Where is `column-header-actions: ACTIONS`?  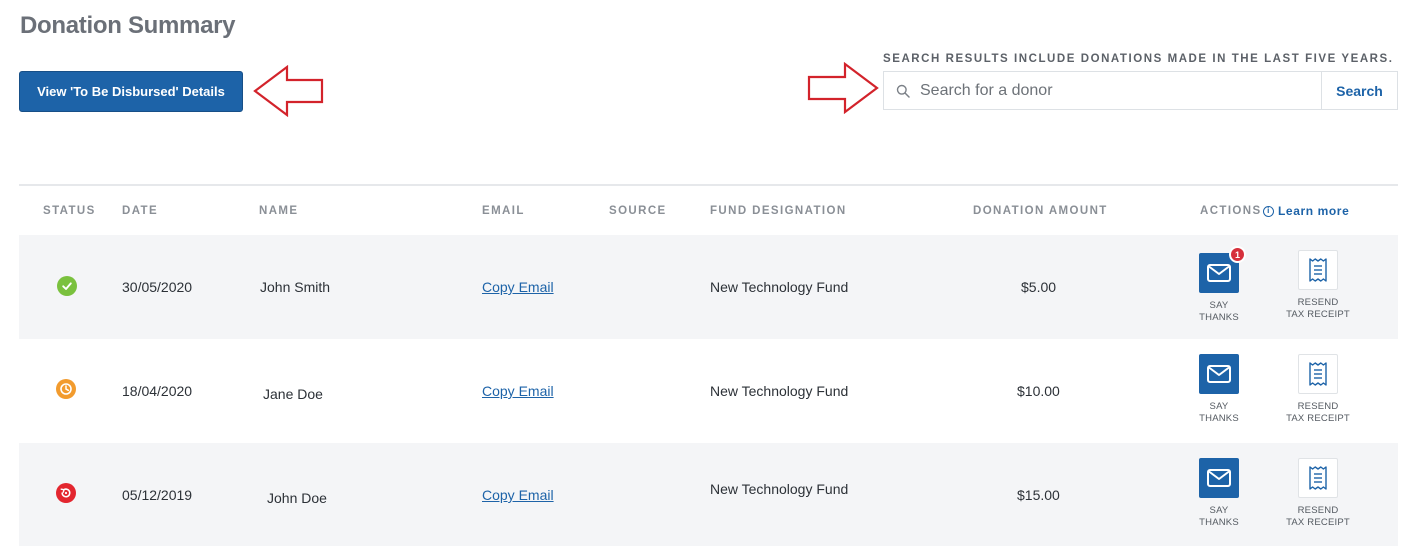 column-header-actions: ACTIONS is located at coordinates (1231, 211).